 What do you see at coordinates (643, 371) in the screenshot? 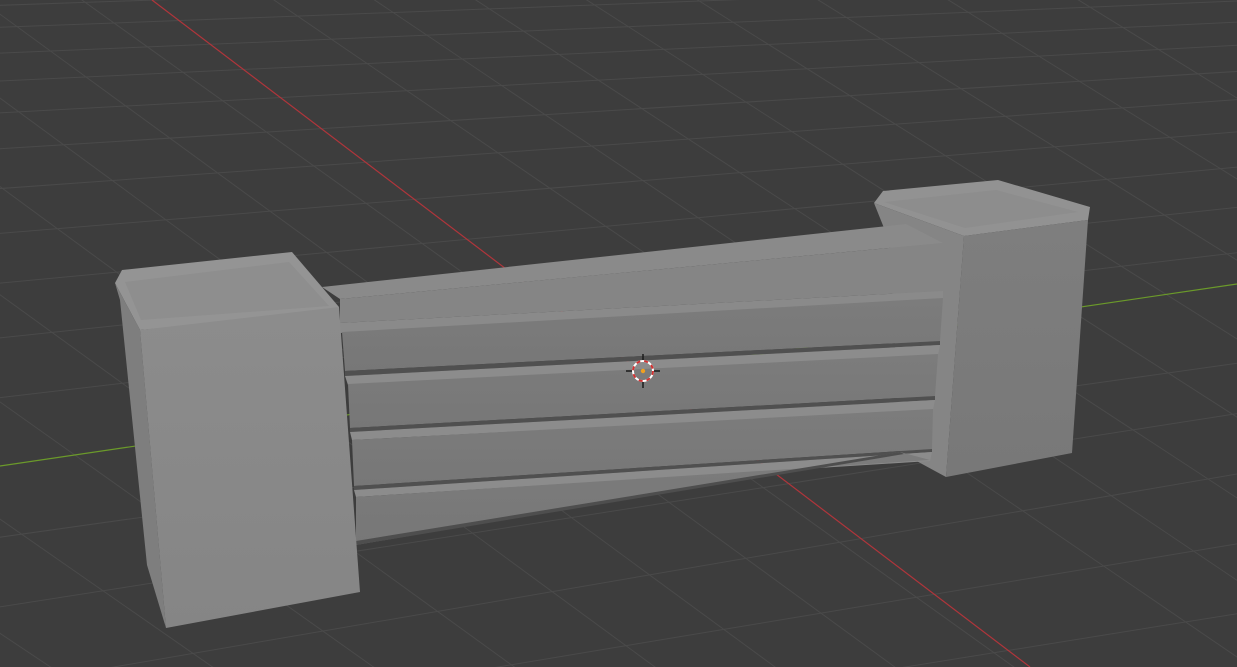
I see `object-origin-dot` at bounding box center [643, 371].